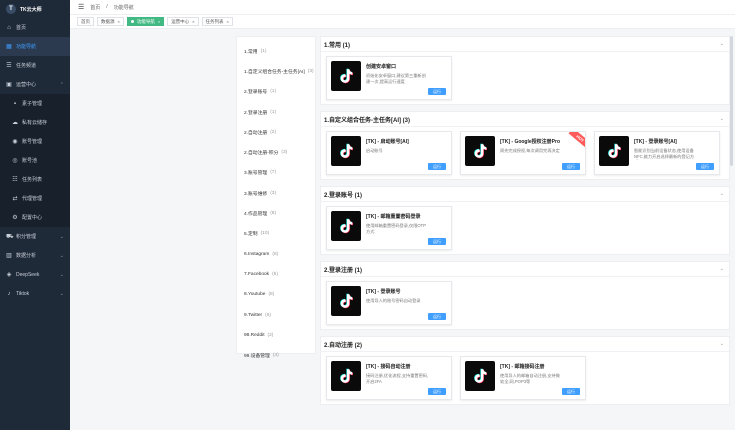 Image resolution: width=735 pixels, height=430 pixels. Describe the element at coordinates (276, 234) in the screenshot. I see `category-item: 5.定制 (10)` at that location.